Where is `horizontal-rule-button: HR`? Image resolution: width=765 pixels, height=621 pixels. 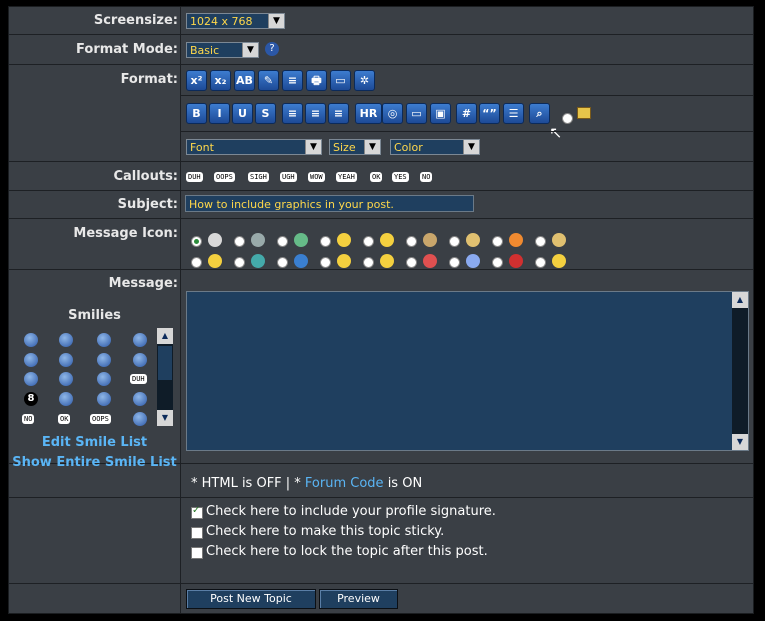
horizontal-rule-button: HR is located at coordinates (368, 113).